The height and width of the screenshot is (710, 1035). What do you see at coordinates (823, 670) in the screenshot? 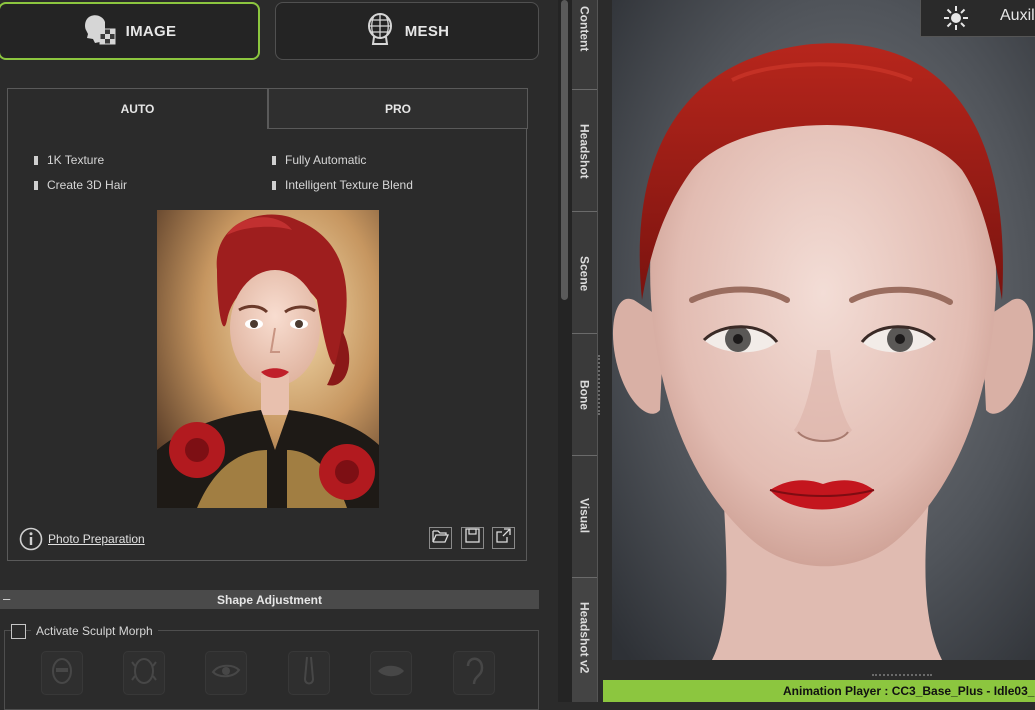
I see `viewport-footer` at bounding box center [823, 670].